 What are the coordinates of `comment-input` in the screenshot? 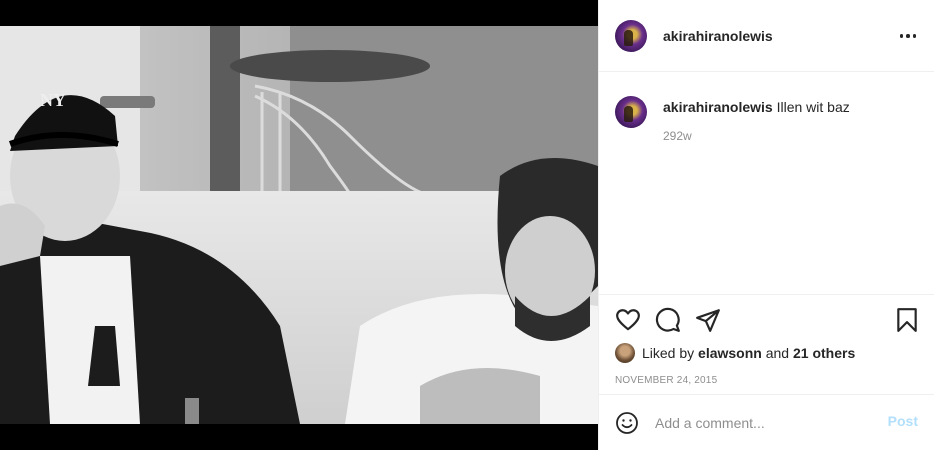 It's located at (765, 423).